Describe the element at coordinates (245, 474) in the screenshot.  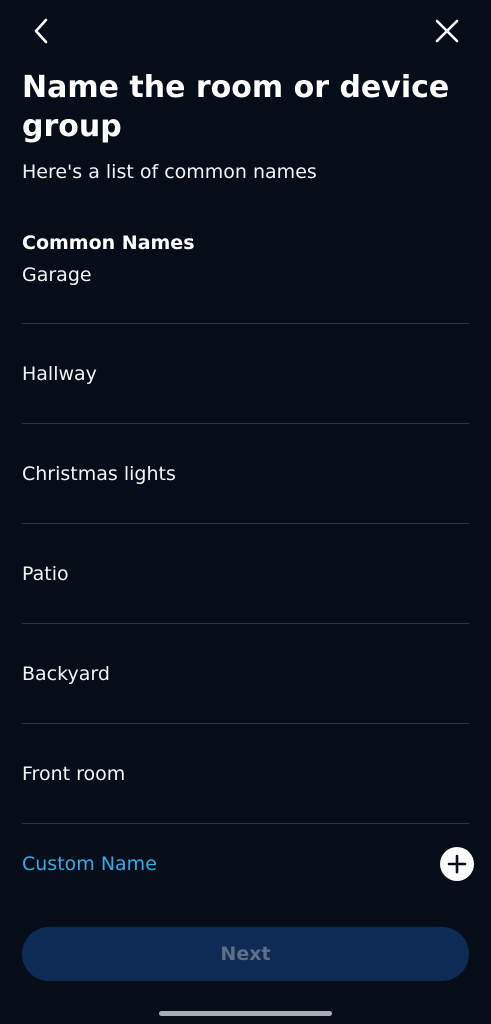
I see `list-item-christmas-lights: Christmas lights` at that location.